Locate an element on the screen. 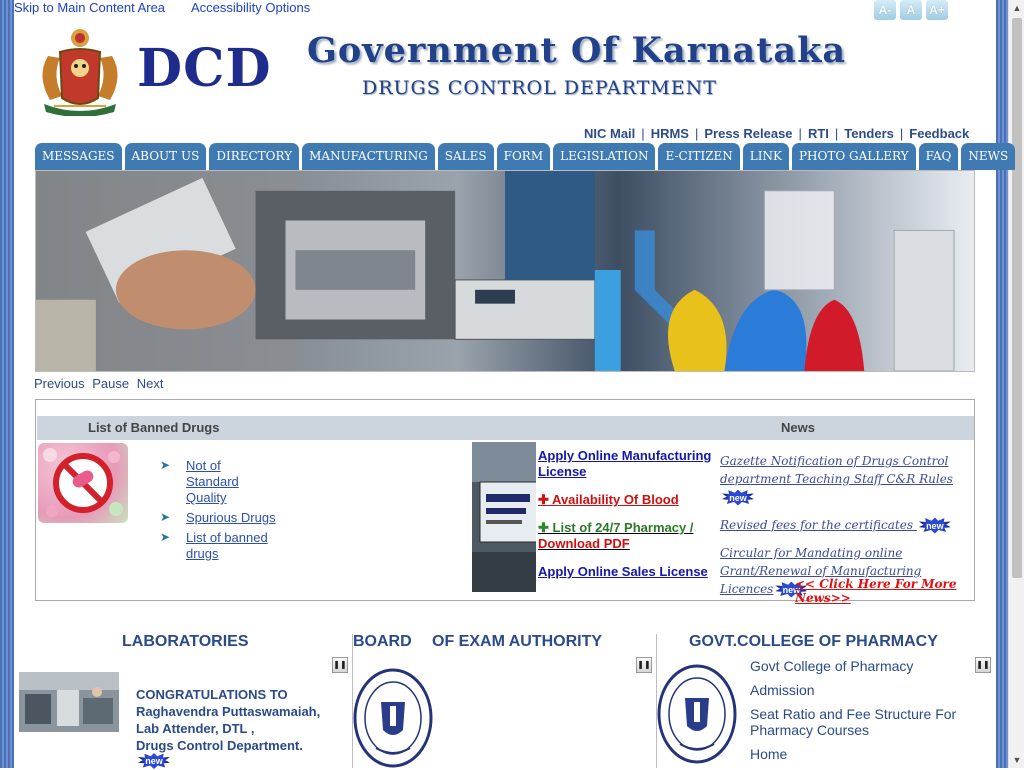  accessibility-options-link: Accessibility Options is located at coordinates (250, 7).